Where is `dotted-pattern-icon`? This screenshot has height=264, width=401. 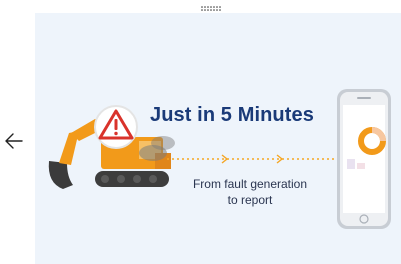 dotted-pattern-icon is located at coordinates (212, 5).